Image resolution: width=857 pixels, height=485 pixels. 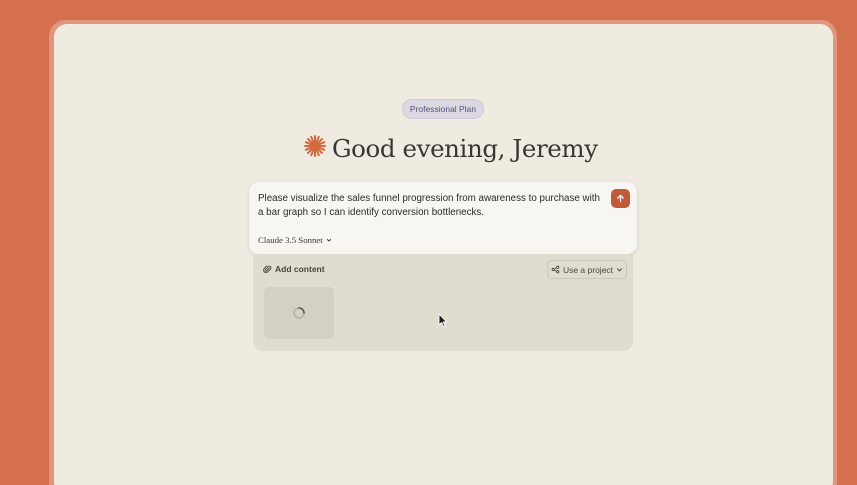 I want to click on use-project-label: Use a project, so click(x=588, y=269).